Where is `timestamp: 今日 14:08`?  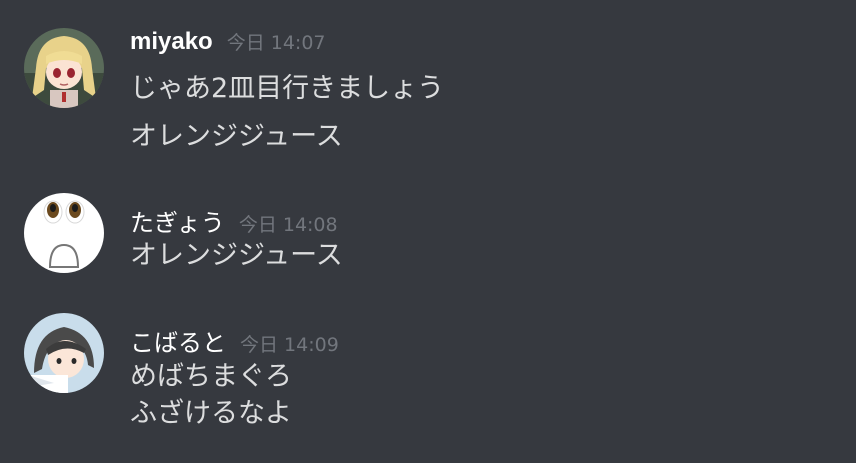
timestamp: 今日 14:08 is located at coordinates (288, 223).